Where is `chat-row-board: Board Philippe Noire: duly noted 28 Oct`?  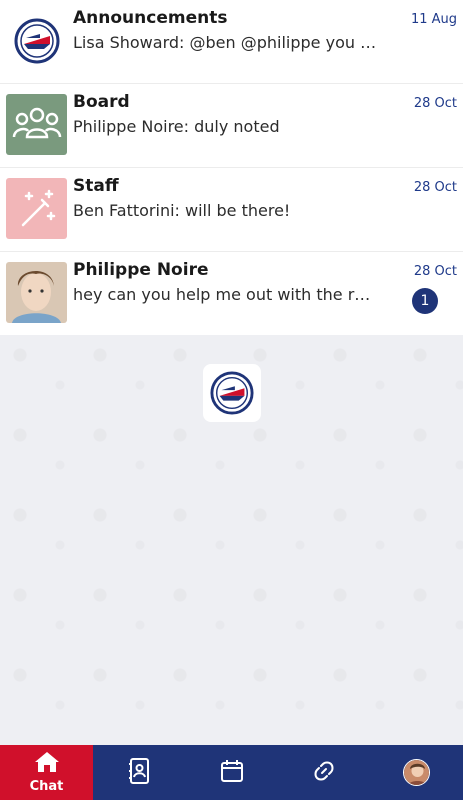
chat-row-board: Board Philippe Noire: duly noted 28 Oct is located at coordinates (231, 126).